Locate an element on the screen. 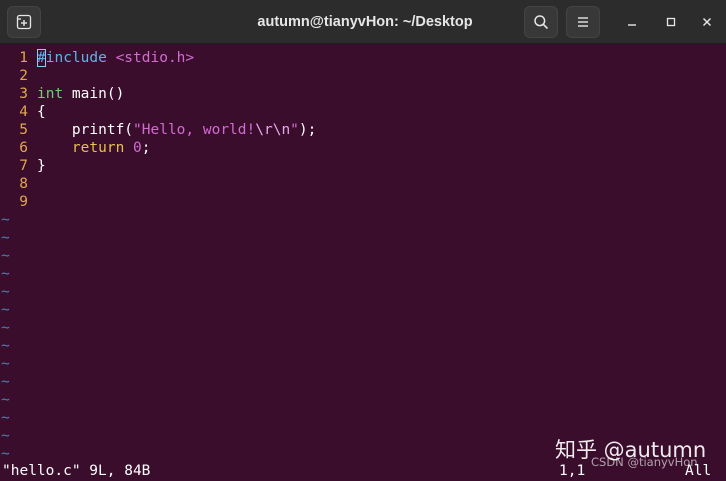  status-cursor-position: 1,1 is located at coordinates (572, 471).